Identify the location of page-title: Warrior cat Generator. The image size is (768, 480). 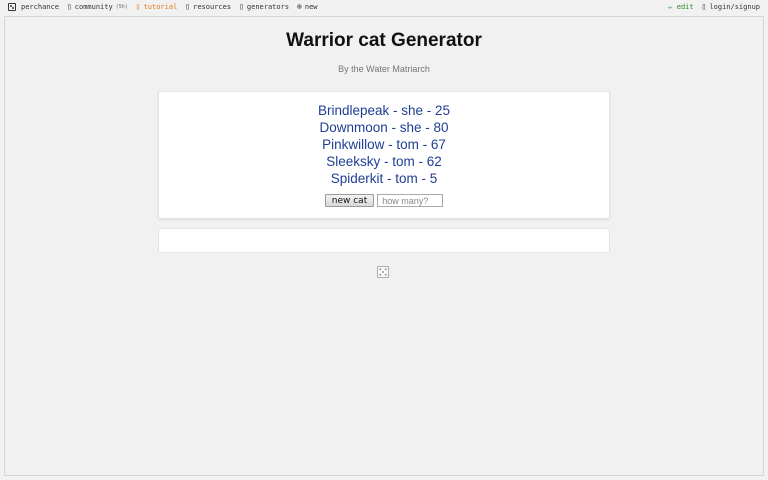
(384, 40).